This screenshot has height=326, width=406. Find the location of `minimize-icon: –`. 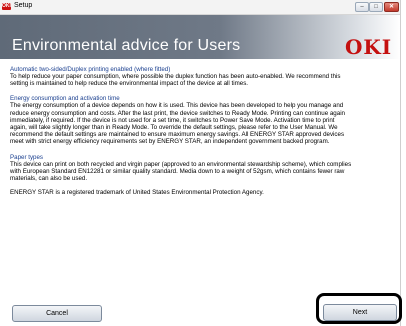

minimize-icon: – is located at coordinates (362, 7).